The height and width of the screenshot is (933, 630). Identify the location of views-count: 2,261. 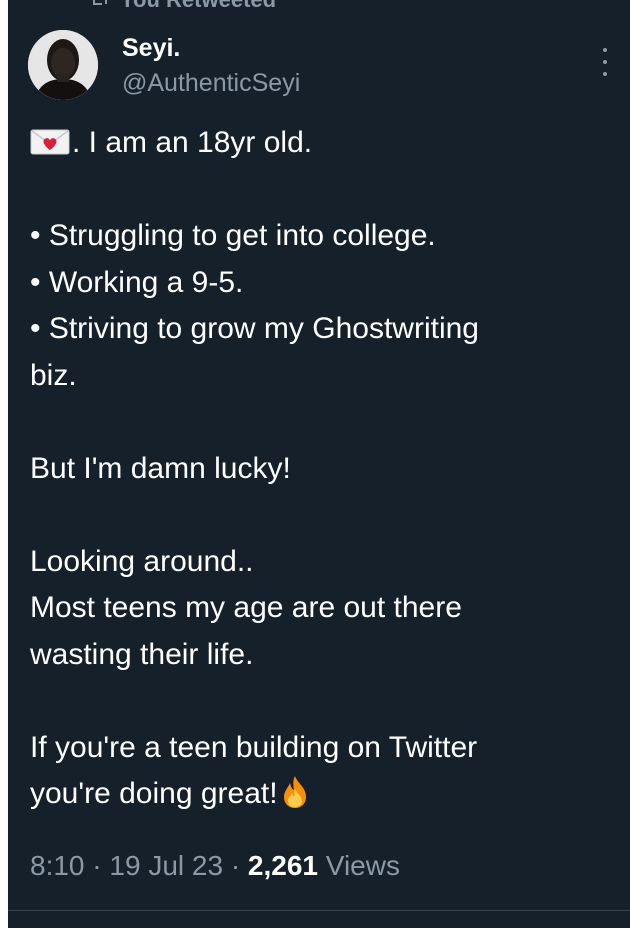
(283, 865).